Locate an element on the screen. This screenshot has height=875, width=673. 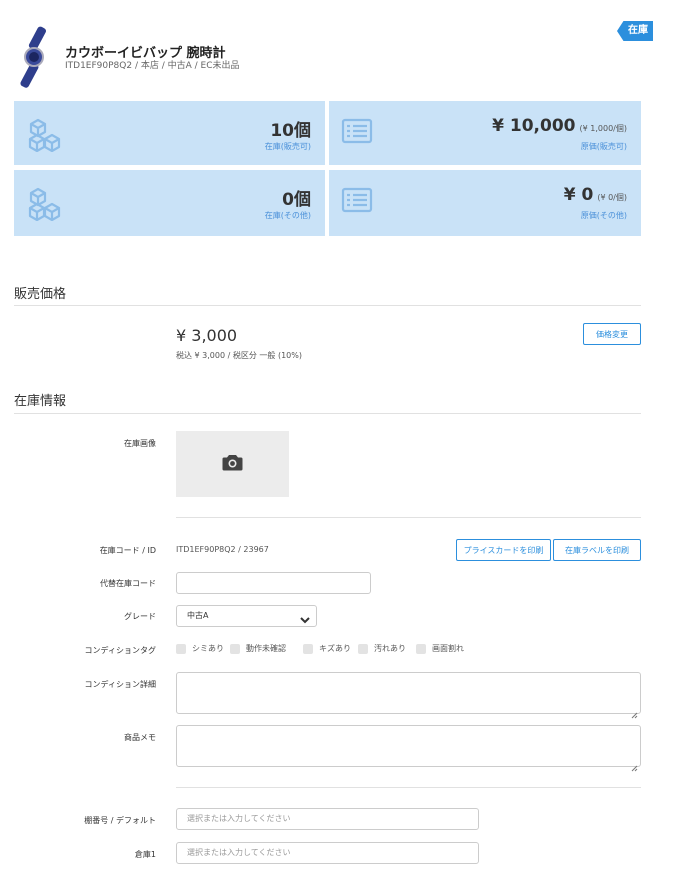
price-section-heading: 販売価格 is located at coordinates (40, 294).